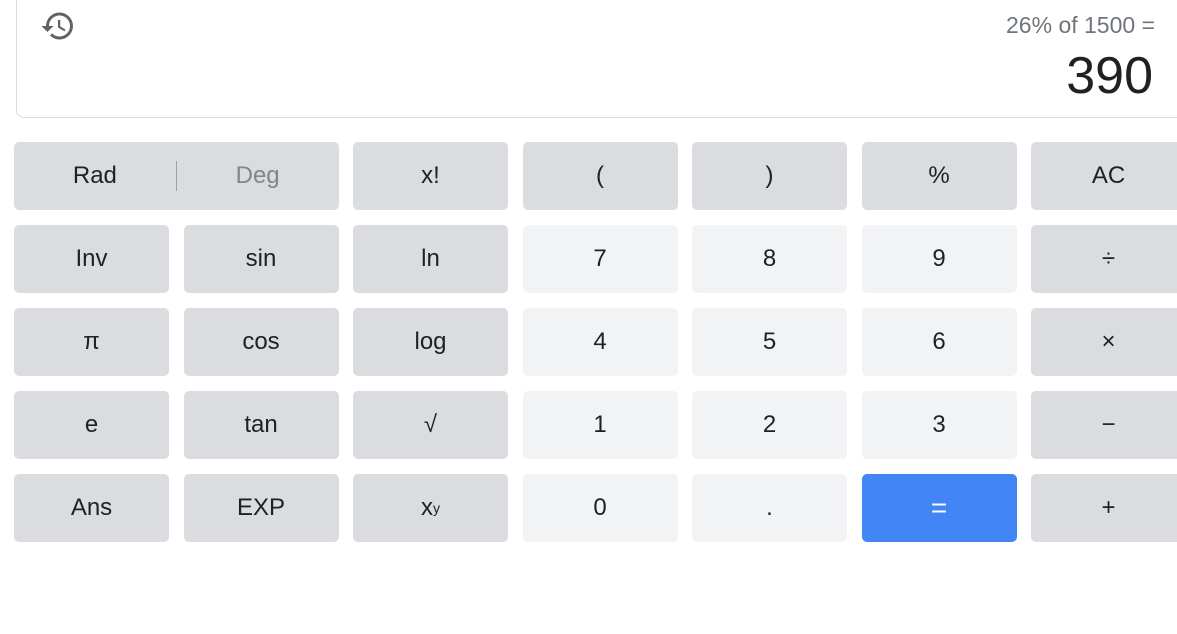 The height and width of the screenshot is (634, 1177). Describe the element at coordinates (261, 508) in the screenshot. I see `exp-button: EXP` at that location.